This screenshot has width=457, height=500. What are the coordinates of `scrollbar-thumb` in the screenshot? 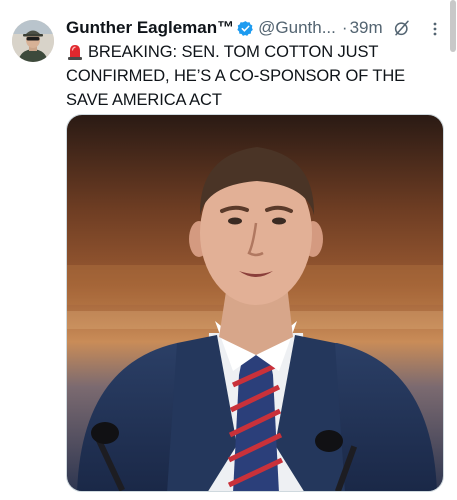 It's located at (453, 26).